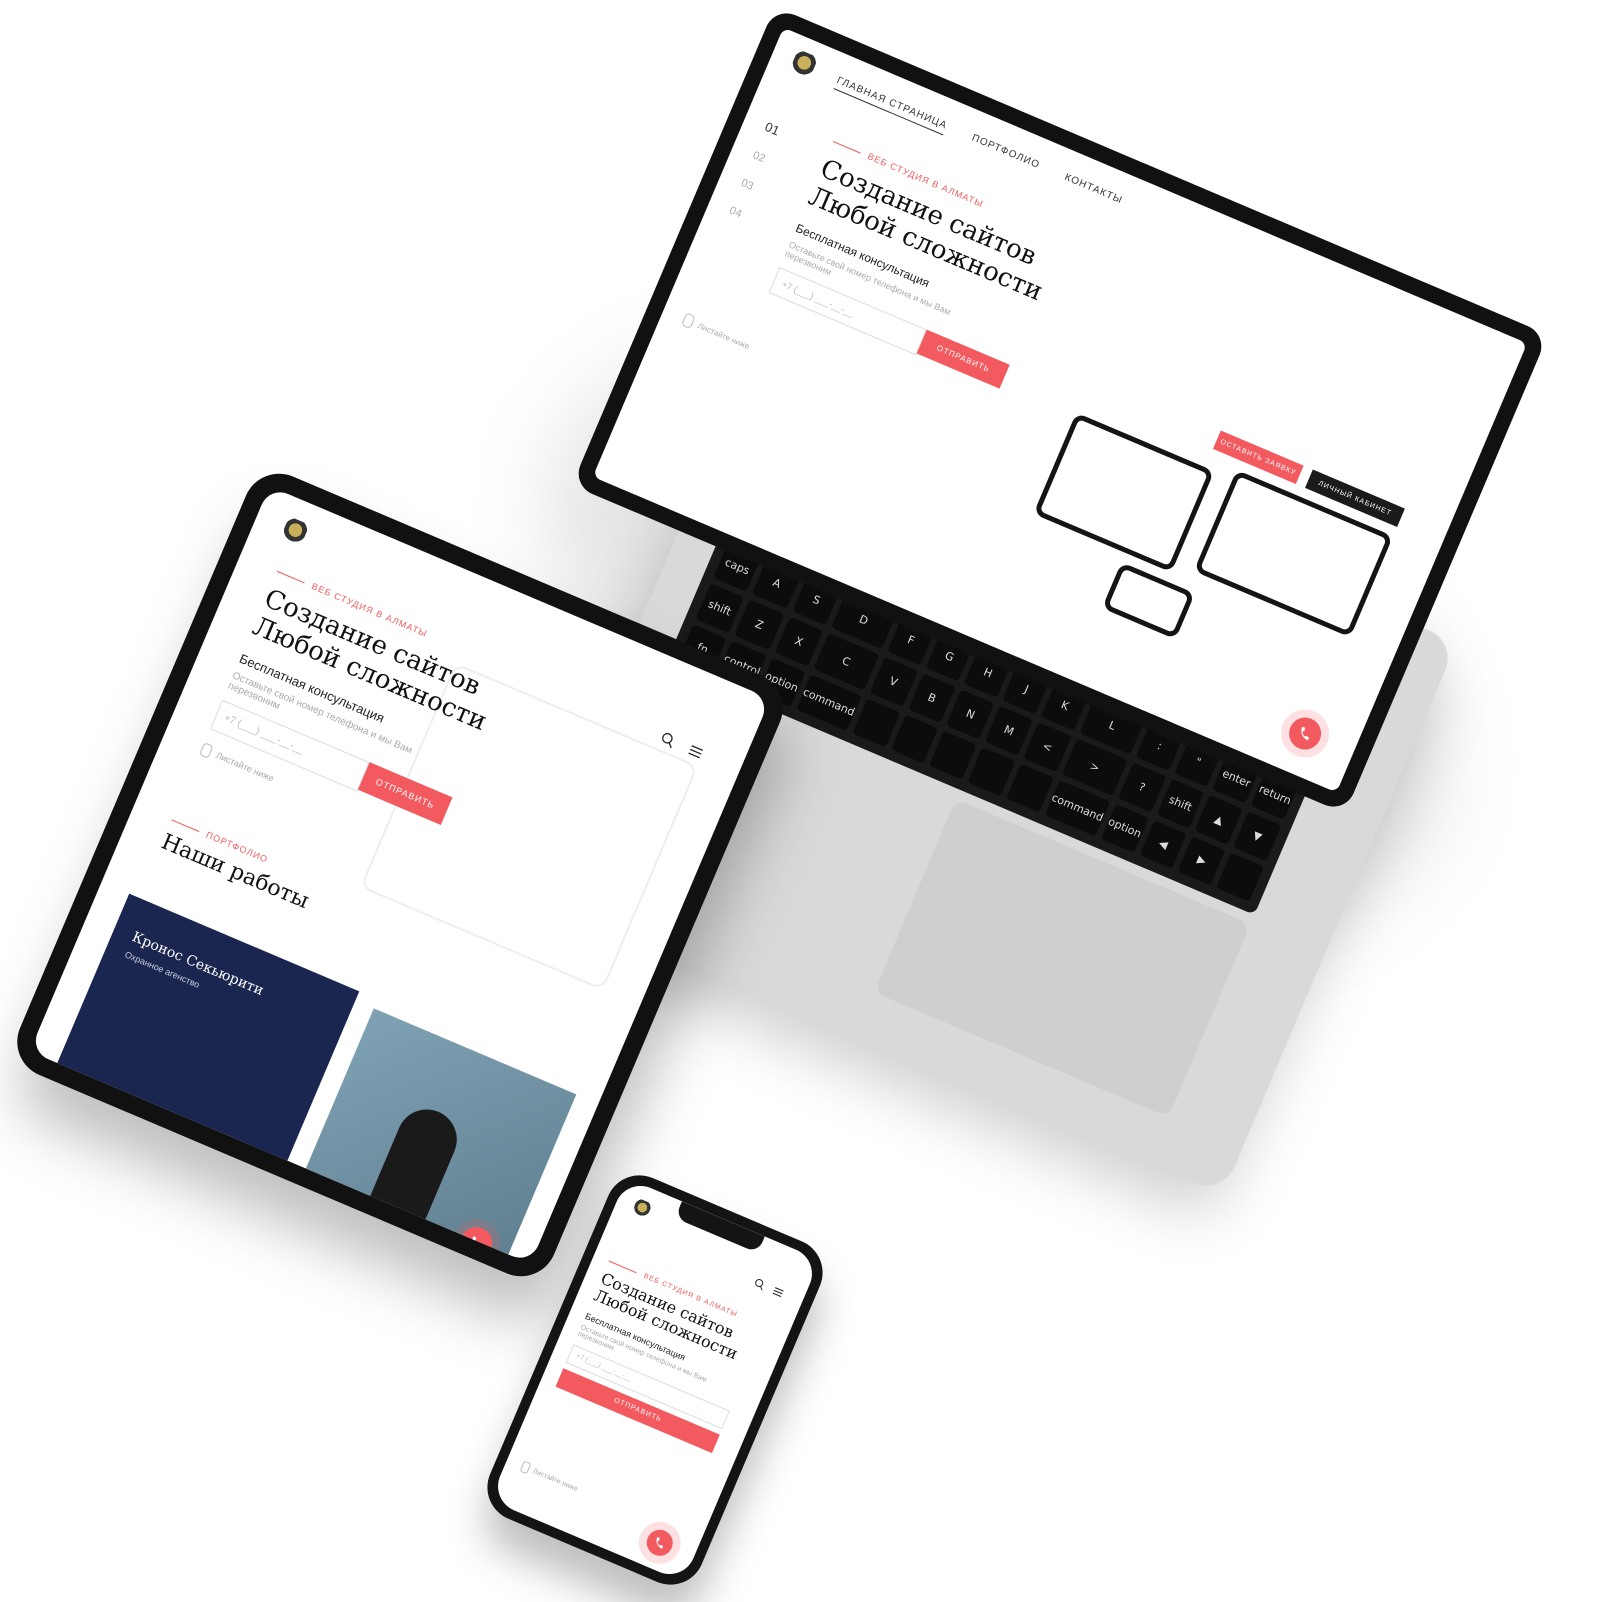  I want to click on step-item: 01, so click(772, 128).